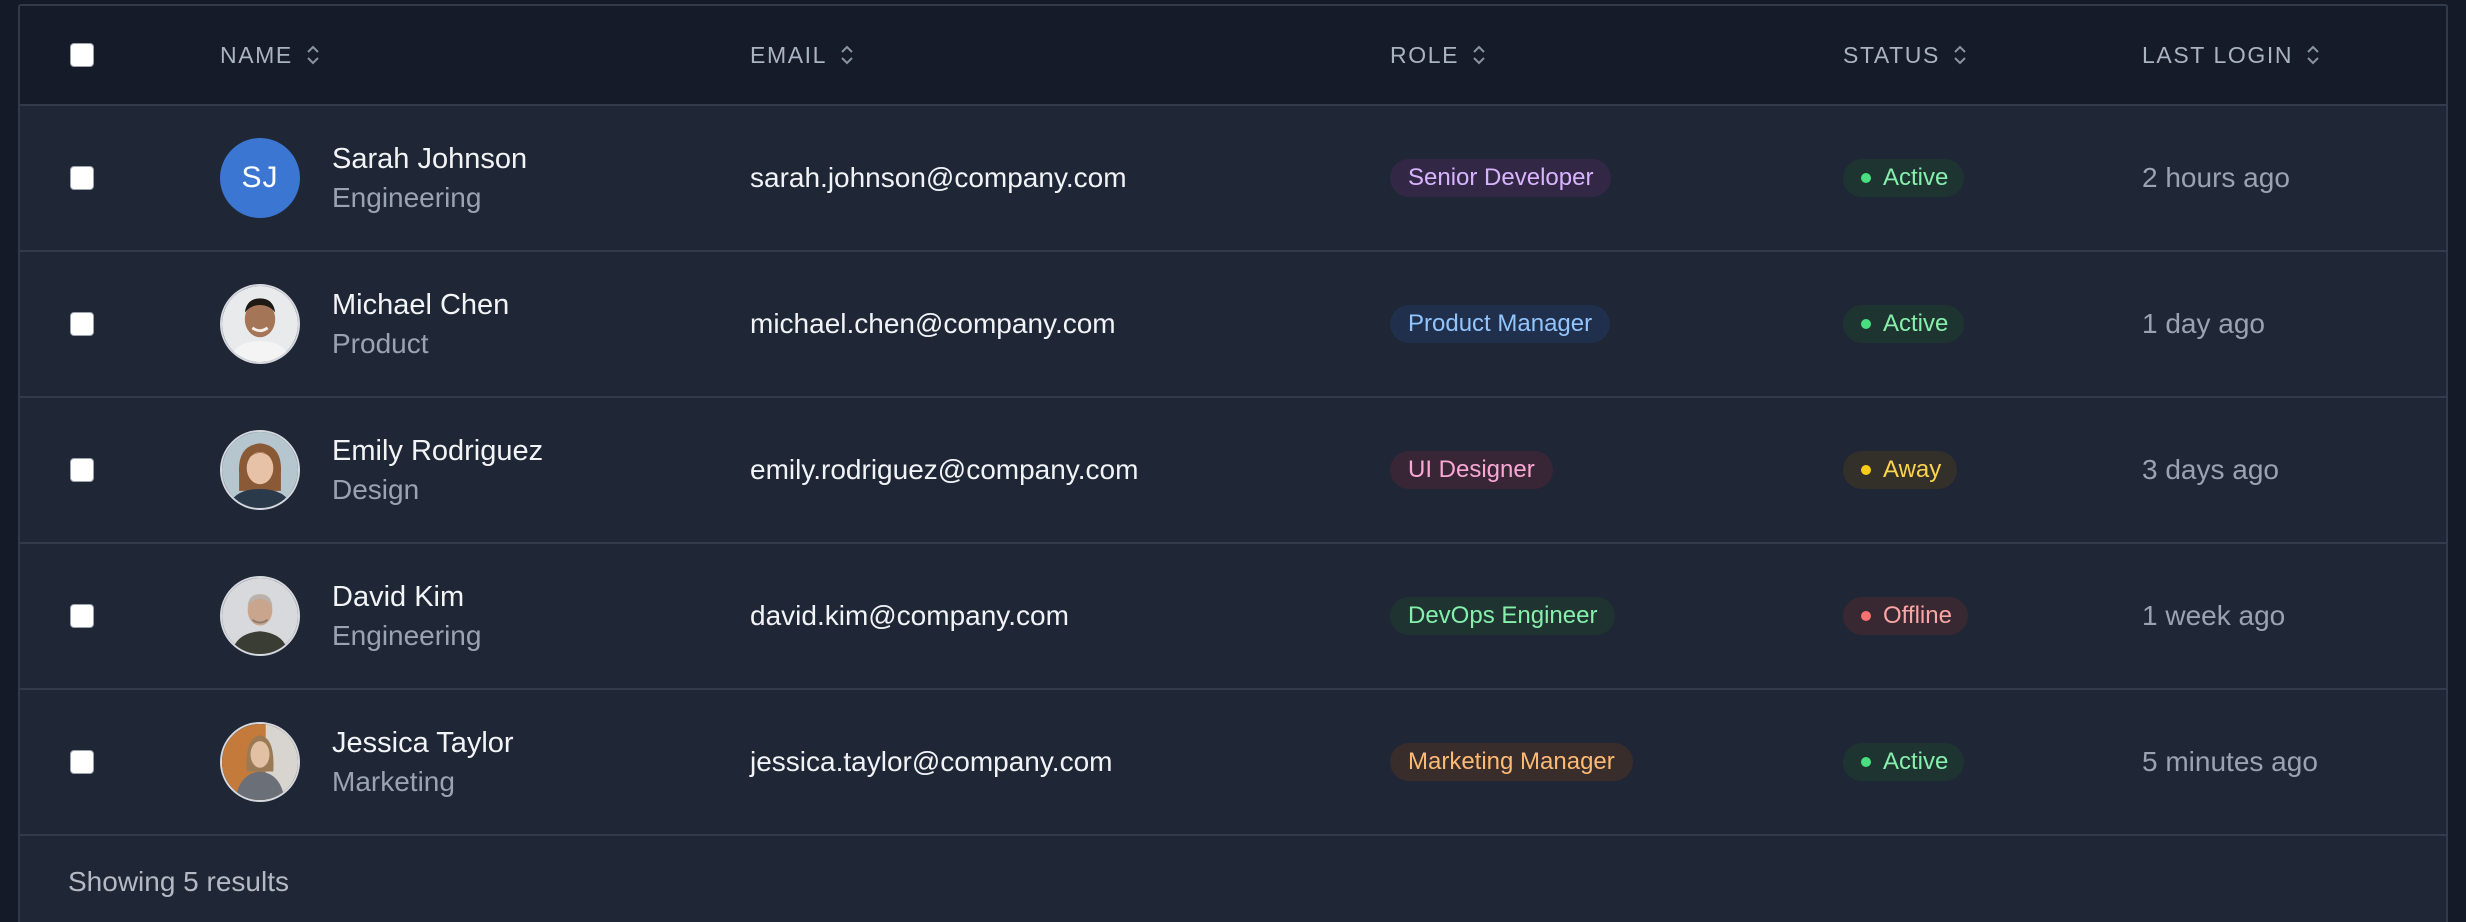 This screenshot has width=2466, height=922. I want to click on column-label-status: STATUS, so click(1891, 54).